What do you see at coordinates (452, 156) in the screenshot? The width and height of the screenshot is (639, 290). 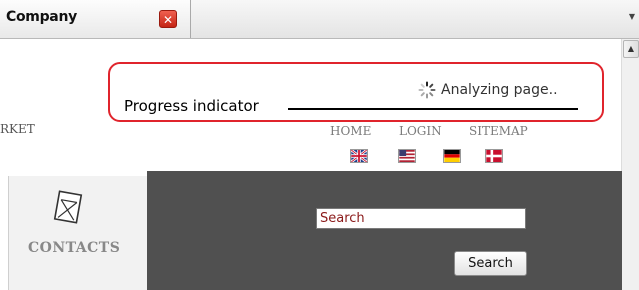 I see `de-flag-icon` at bounding box center [452, 156].